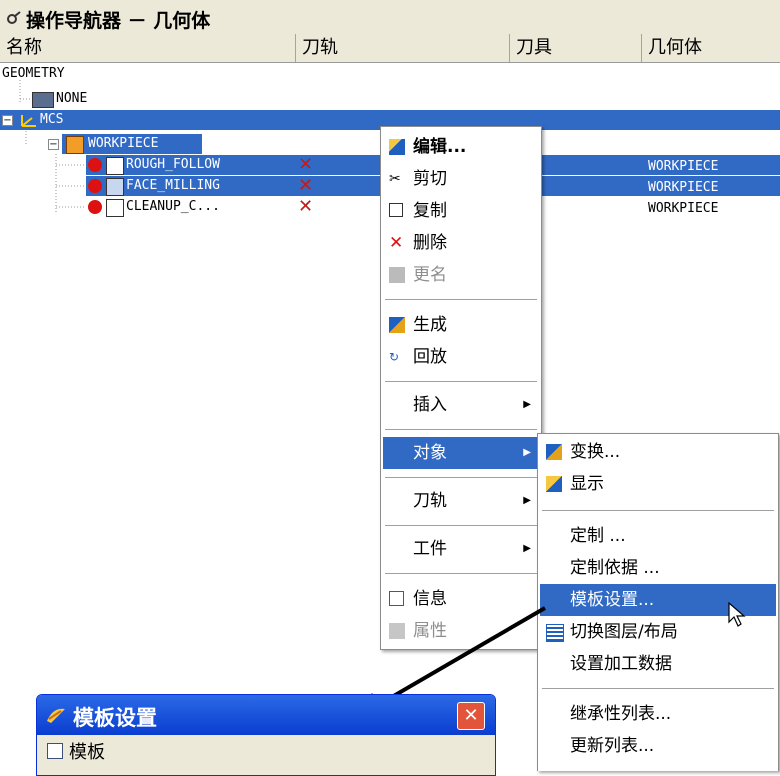 The width and height of the screenshot is (780, 776). I want to click on display-icon, so click(554, 484).